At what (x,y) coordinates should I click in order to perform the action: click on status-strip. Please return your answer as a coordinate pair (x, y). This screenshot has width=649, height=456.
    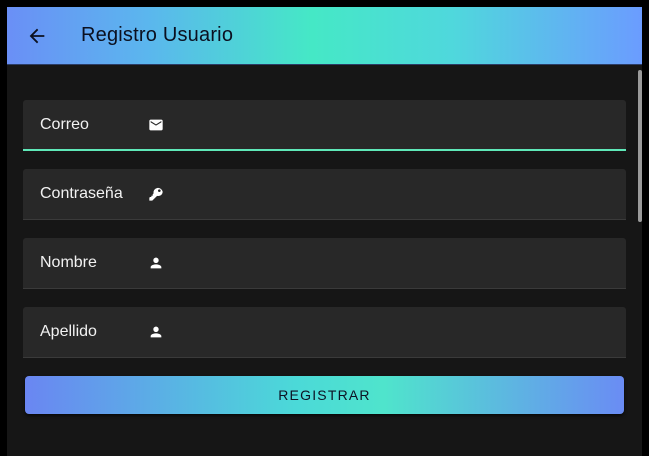
    Looking at the image, I should click on (324, 3).